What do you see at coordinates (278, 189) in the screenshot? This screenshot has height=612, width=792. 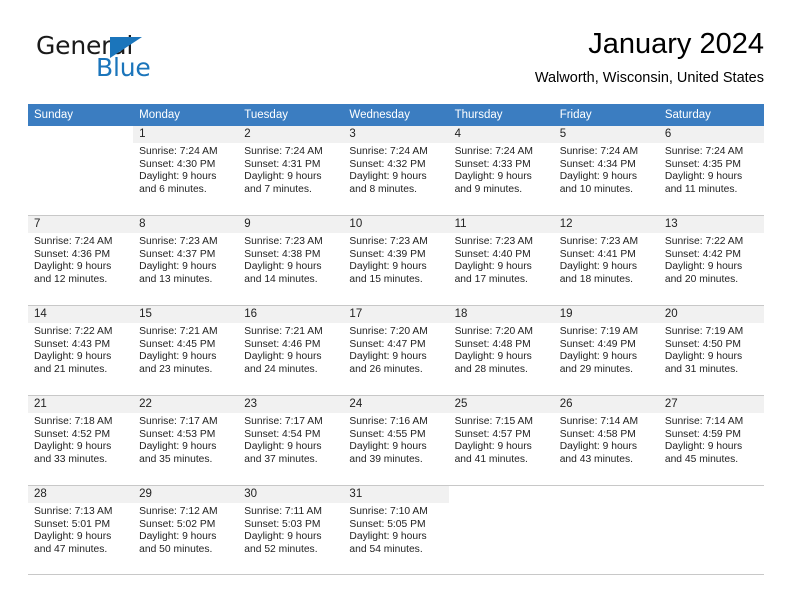 I see `daylight-text-line2: and 7 minutes.` at bounding box center [278, 189].